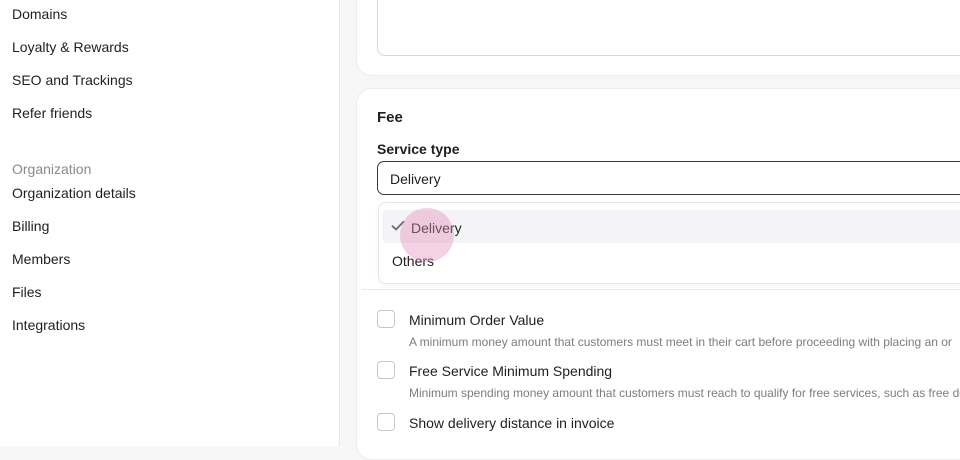 Image resolution: width=960 pixels, height=460 pixels. Describe the element at coordinates (477, 320) in the screenshot. I see `minimum-order-value-label: Minimum Order Value` at that location.